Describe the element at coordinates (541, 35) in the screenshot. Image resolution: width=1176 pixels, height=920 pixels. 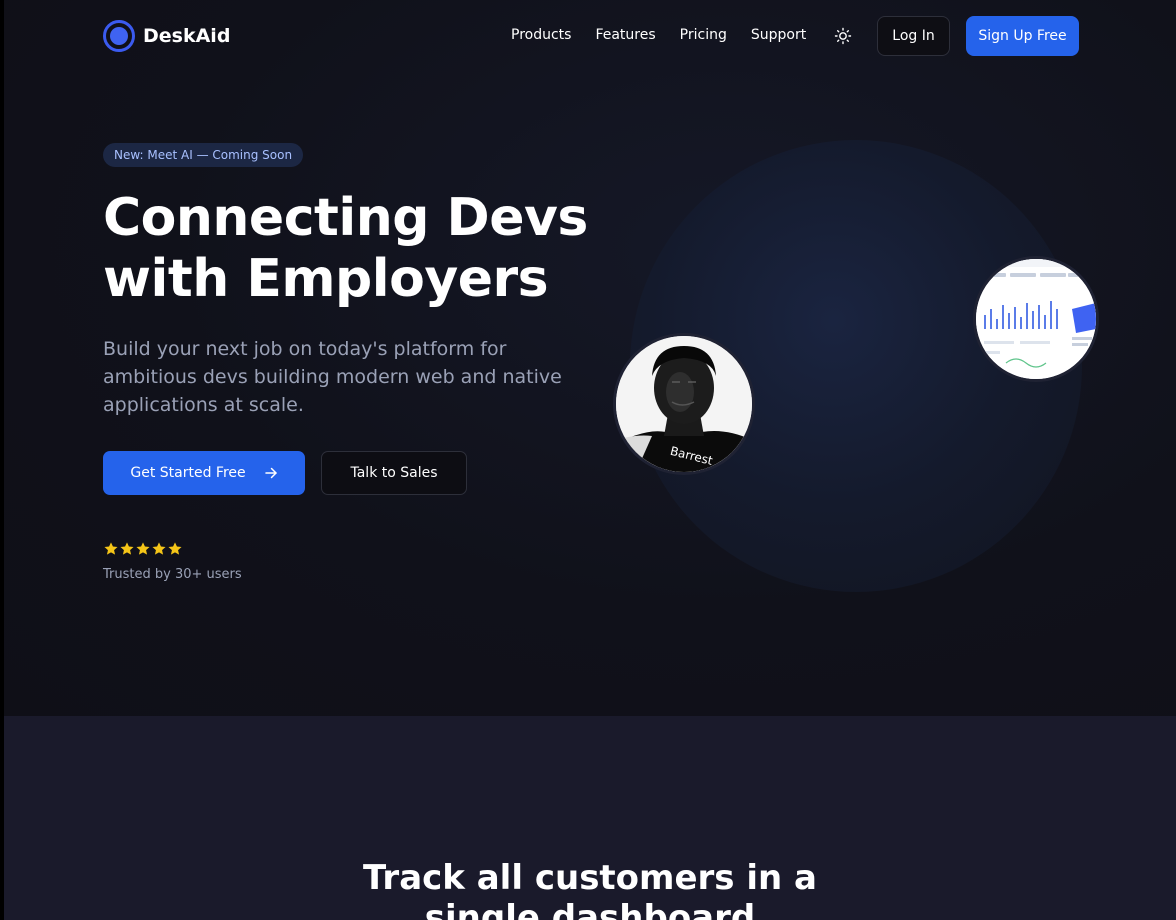
I see `nav-link-products: Products` at that location.